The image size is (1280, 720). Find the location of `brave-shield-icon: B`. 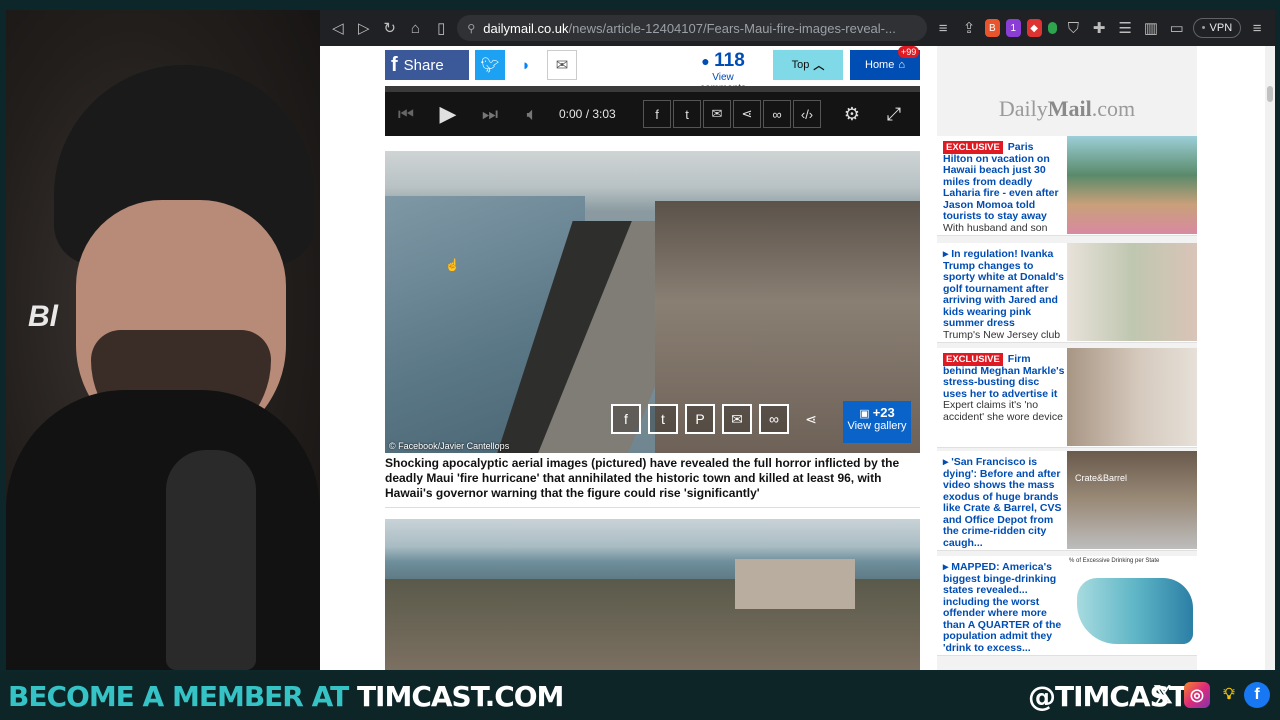

brave-shield-icon: B is located at coordinates (992, 28).